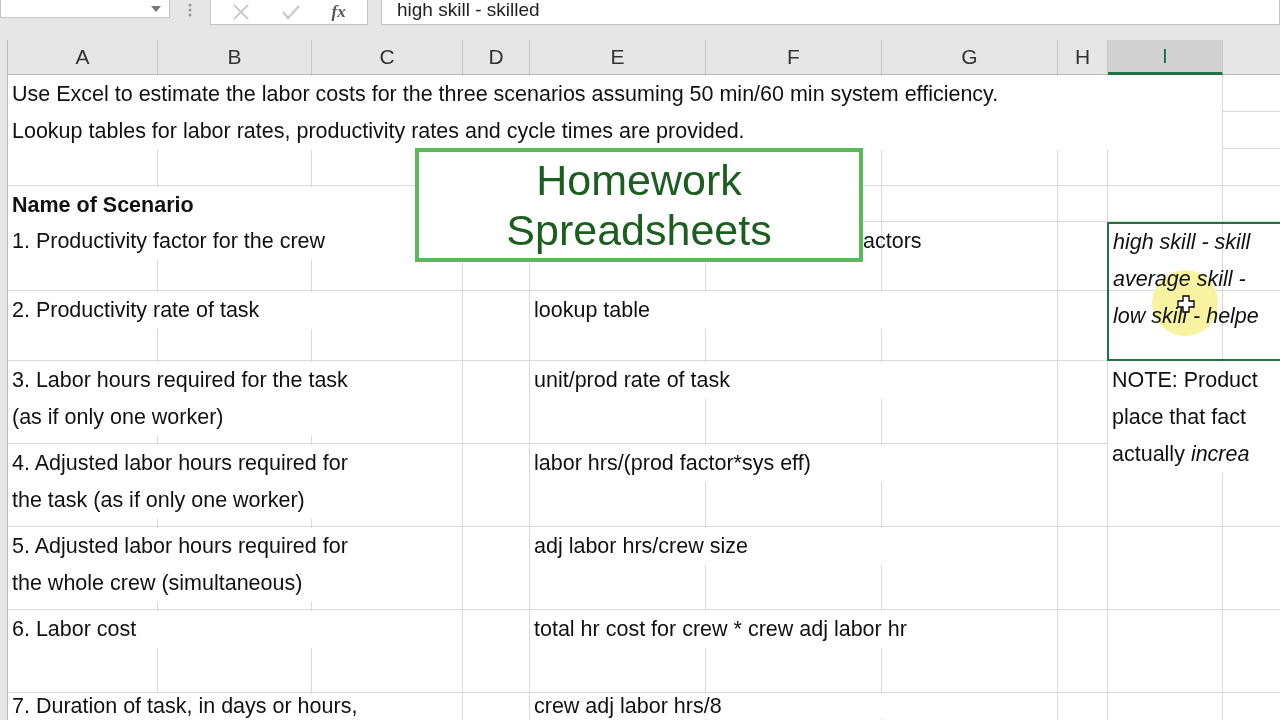 This screenshot has height=720, width=1280. Describe the element at coordinates (1083, 57) in the screenshot. I see `column-header: H` at that location.